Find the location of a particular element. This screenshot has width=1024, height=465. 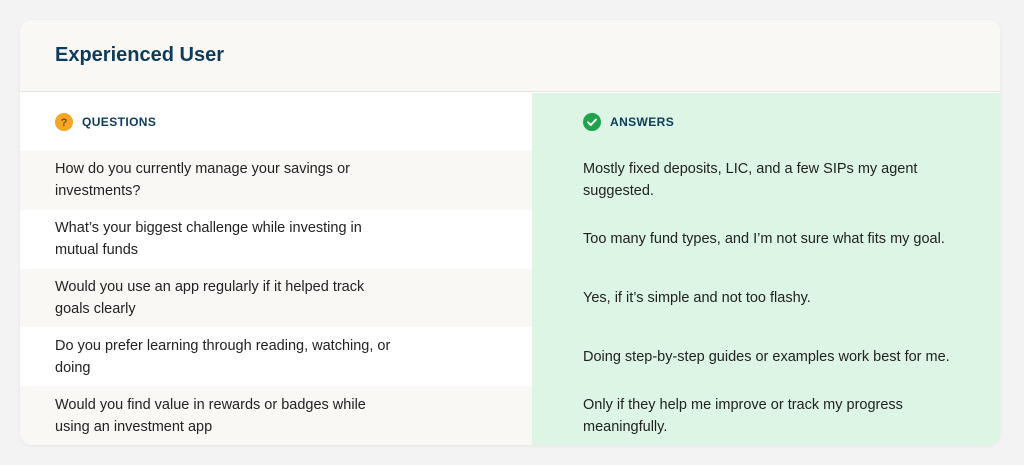

questions-header: ? QUESTIONS is located at coordinates (276, 122).